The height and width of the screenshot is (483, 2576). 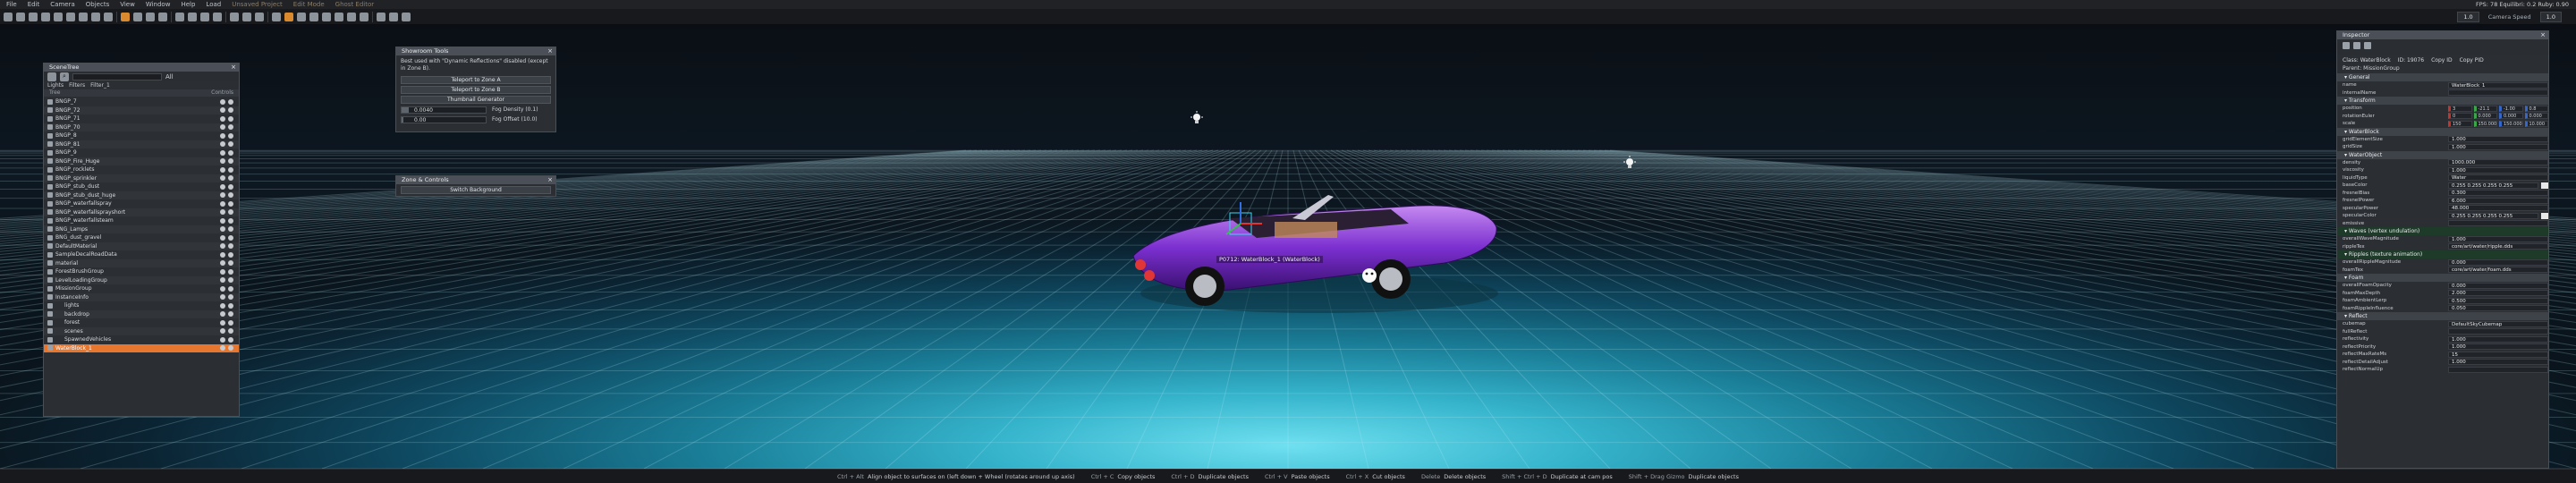 What do you see at coordinates (8, 16) in the screenshot?
I see `new-icon` at bounding box center [8, 16].